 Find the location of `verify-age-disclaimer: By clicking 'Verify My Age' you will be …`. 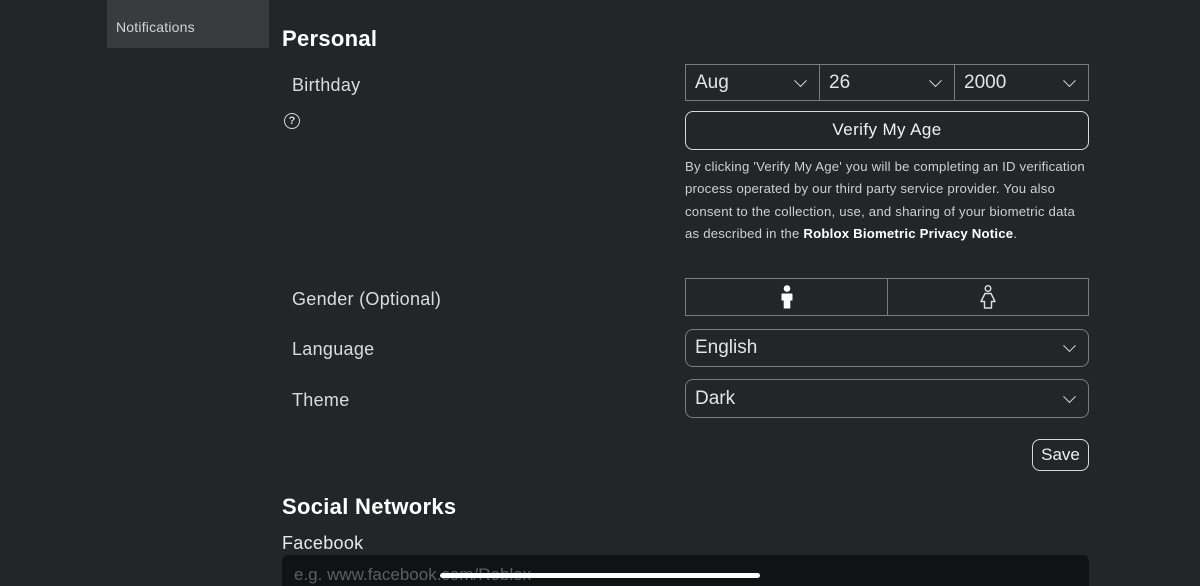

verify-age-disclaimer: By clicking 'Verify My Age' you will be … is located at coordinates (887, 201).